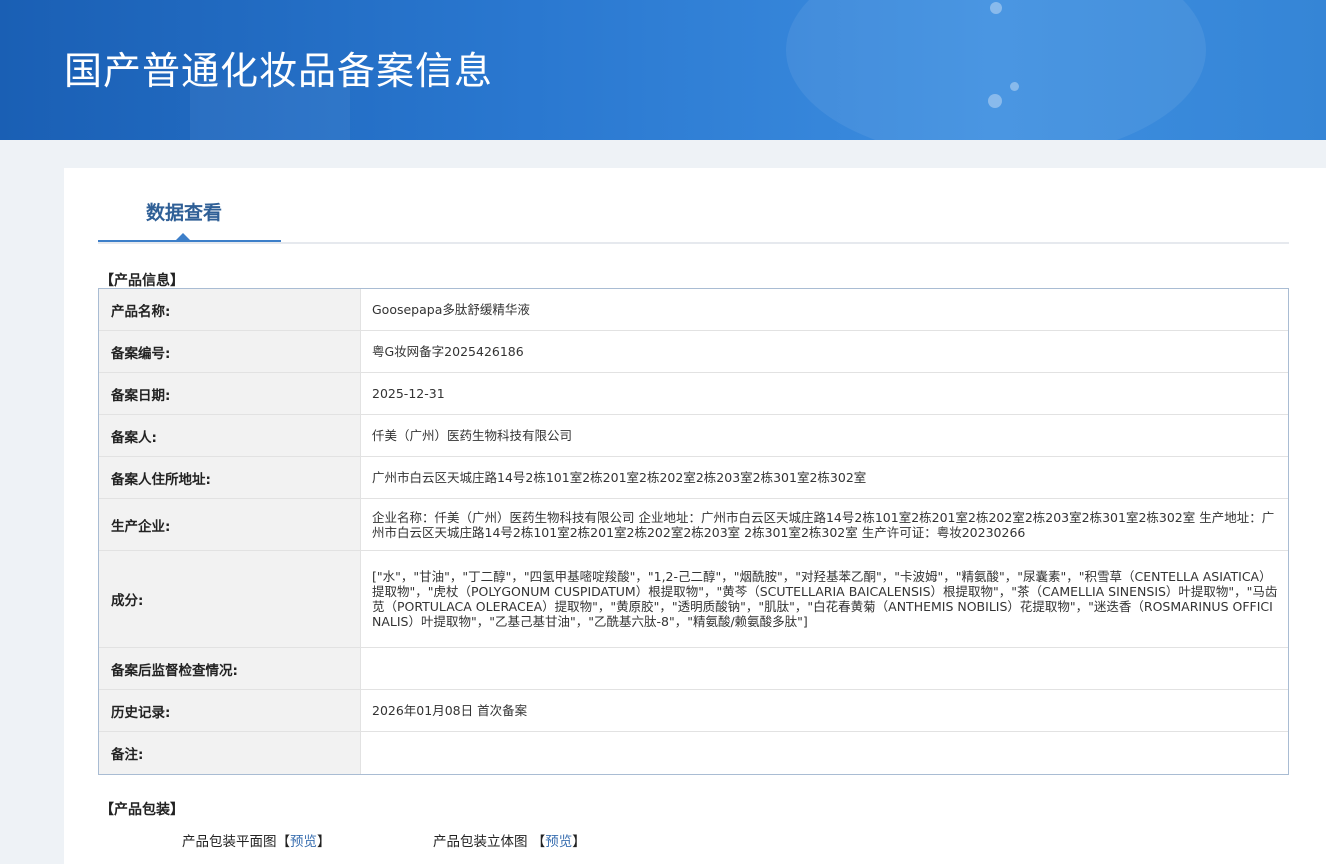  I want to click on packaging-flat-view: 产品包装平面图【预览】, so click(256, 840).